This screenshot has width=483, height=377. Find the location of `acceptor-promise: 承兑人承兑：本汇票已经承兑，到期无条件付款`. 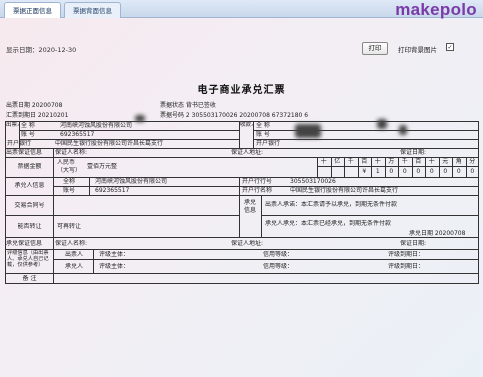

acceptor-promise: 承兑人承兑：本汇票已经承兑，到期无条件付款 is located at coordinates (328, 223).